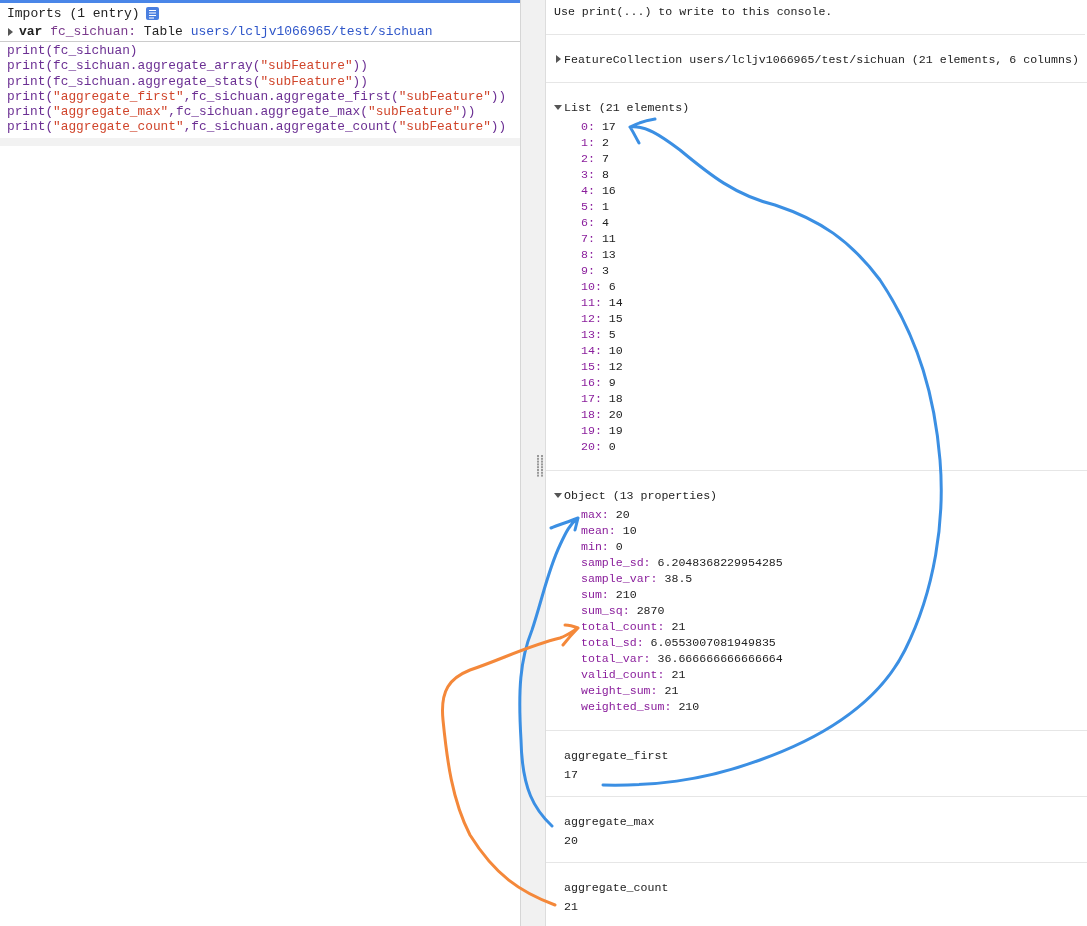 This screenshot has width=1087, height=926. Describe the element at coordinates (682, 659) in the screenshot. I see `property-row-text: total_var: 36.666666666666664` at that location.